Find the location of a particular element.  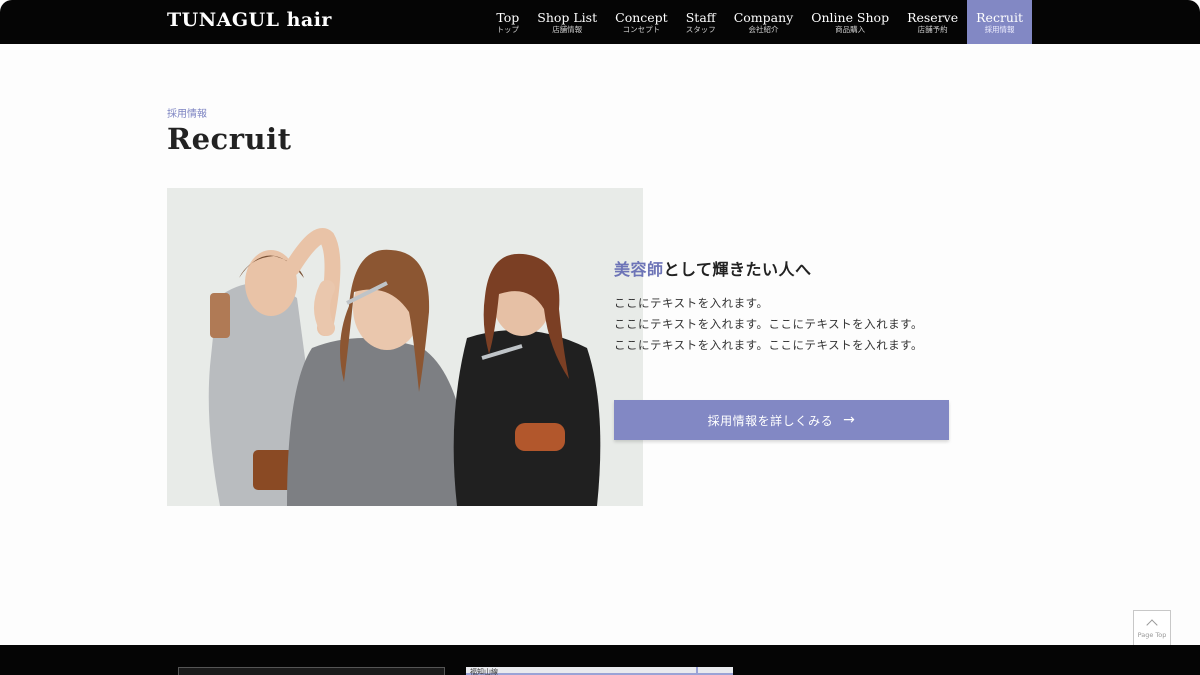

map-road is located at coordinates (697, 671).